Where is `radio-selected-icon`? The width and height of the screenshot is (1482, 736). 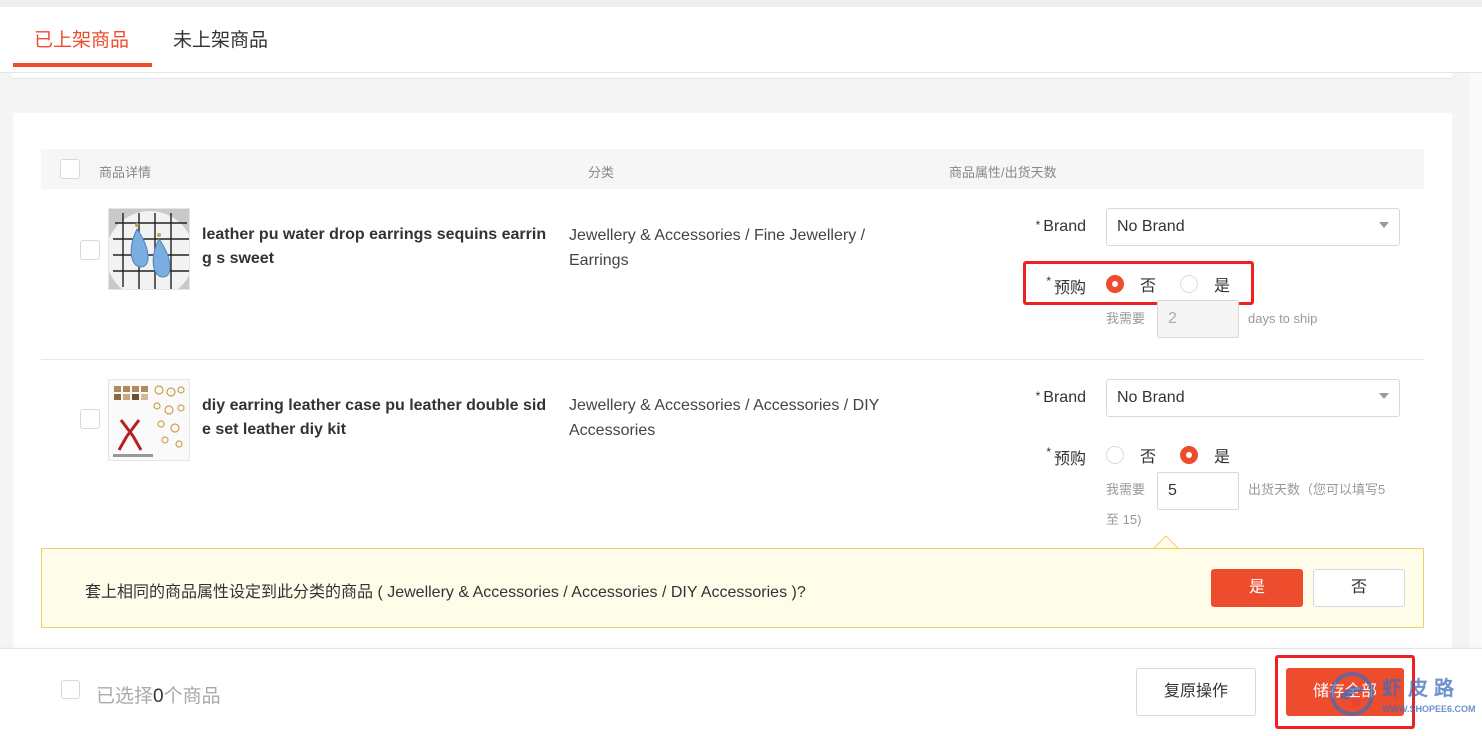
radio-selected-icon is located at coordinates (1189, 455).